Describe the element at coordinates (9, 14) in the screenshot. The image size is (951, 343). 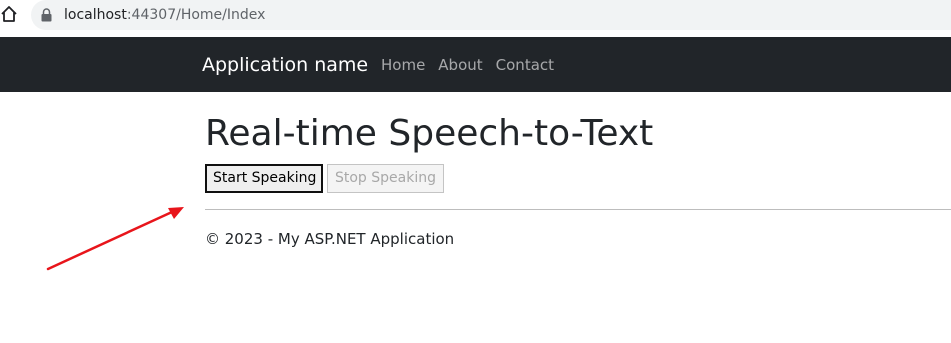
I see `home-icon` at that location.